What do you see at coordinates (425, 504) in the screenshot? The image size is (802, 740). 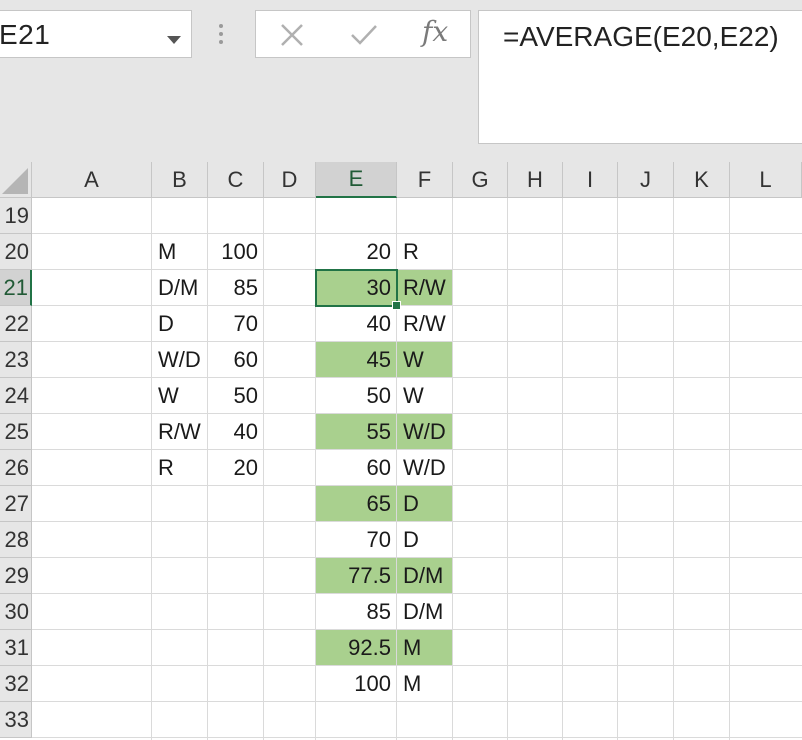 I see `cell-f27: D` at bounding box center [425, 504].